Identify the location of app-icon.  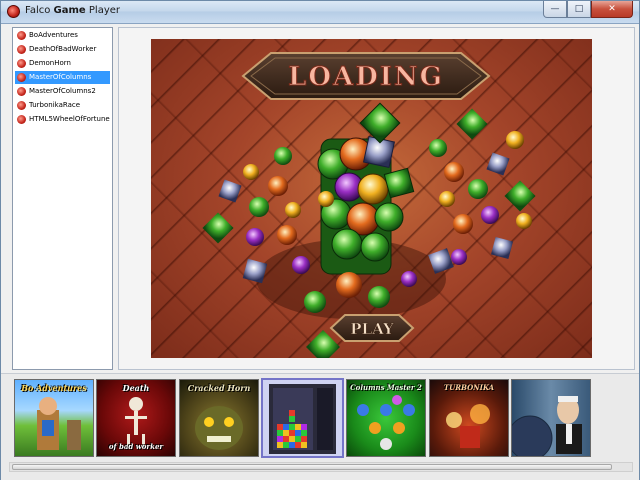
(13, 11).